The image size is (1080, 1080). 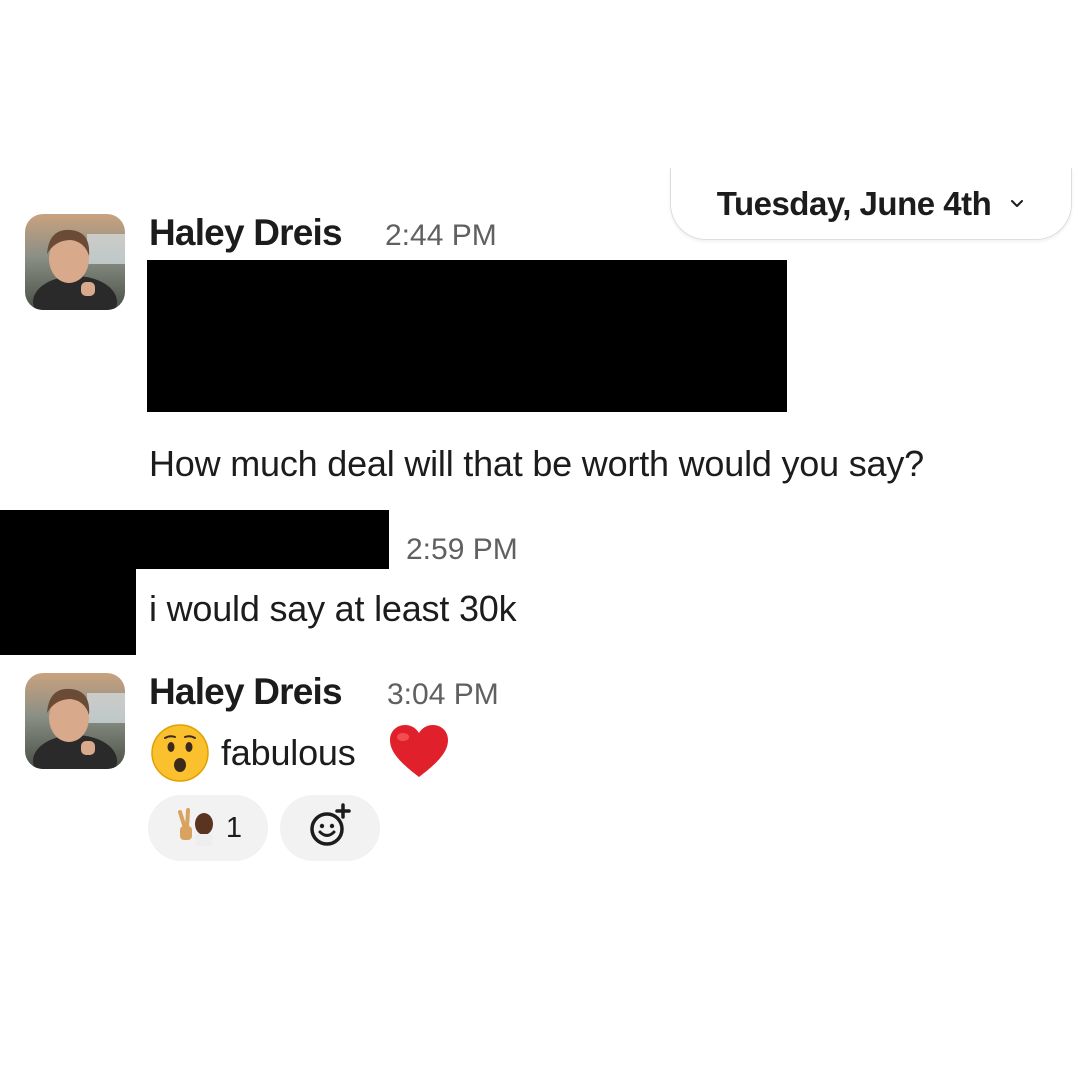 I want to click on reaction-button: 1, so click(x=208, y=828).